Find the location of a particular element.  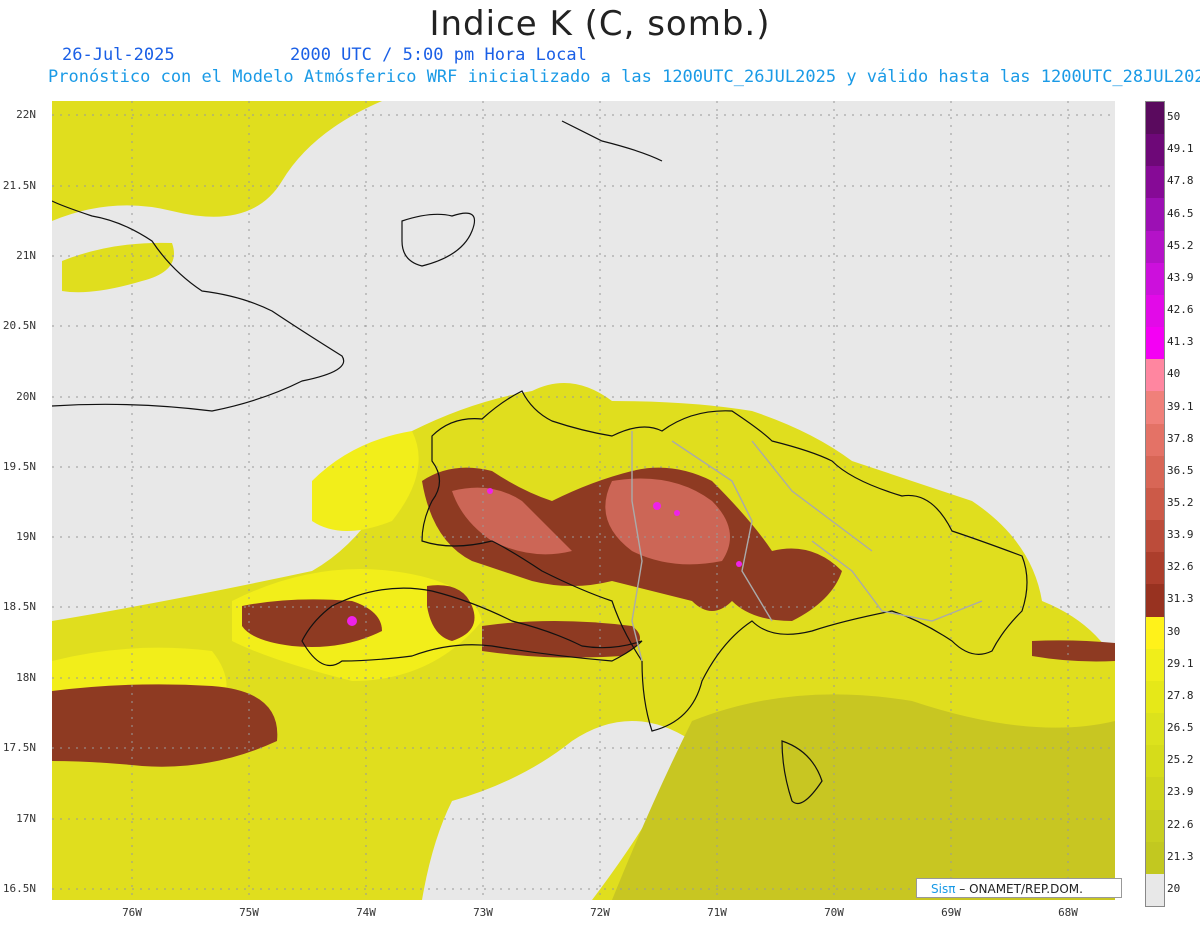

legend-level-label: 35.2 is located at coordinates (1180, 502).